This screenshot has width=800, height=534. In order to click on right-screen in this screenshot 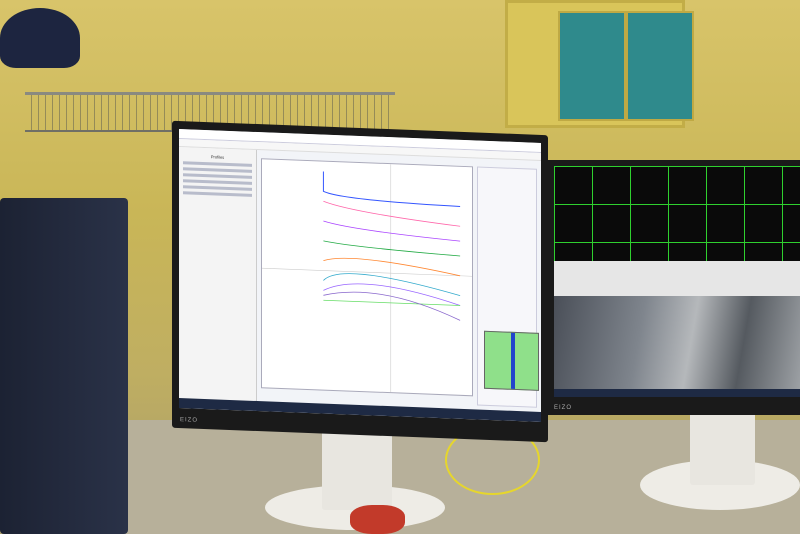, I will do `click(677, 281)`.